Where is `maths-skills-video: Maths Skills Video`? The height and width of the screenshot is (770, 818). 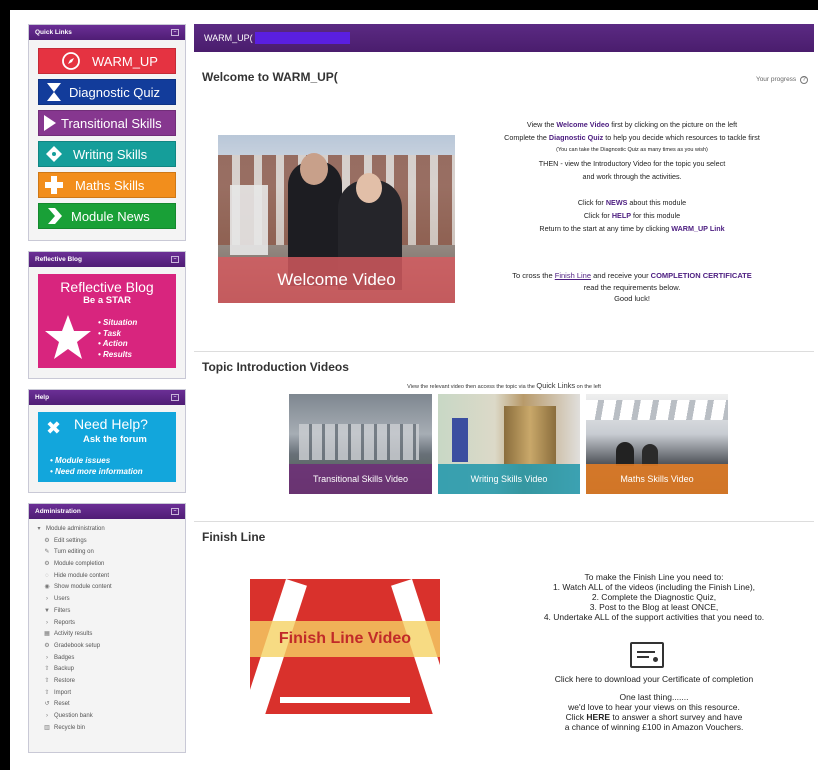 maths-skills-video: Maths Skills Video is located at coordinates (657, 444).